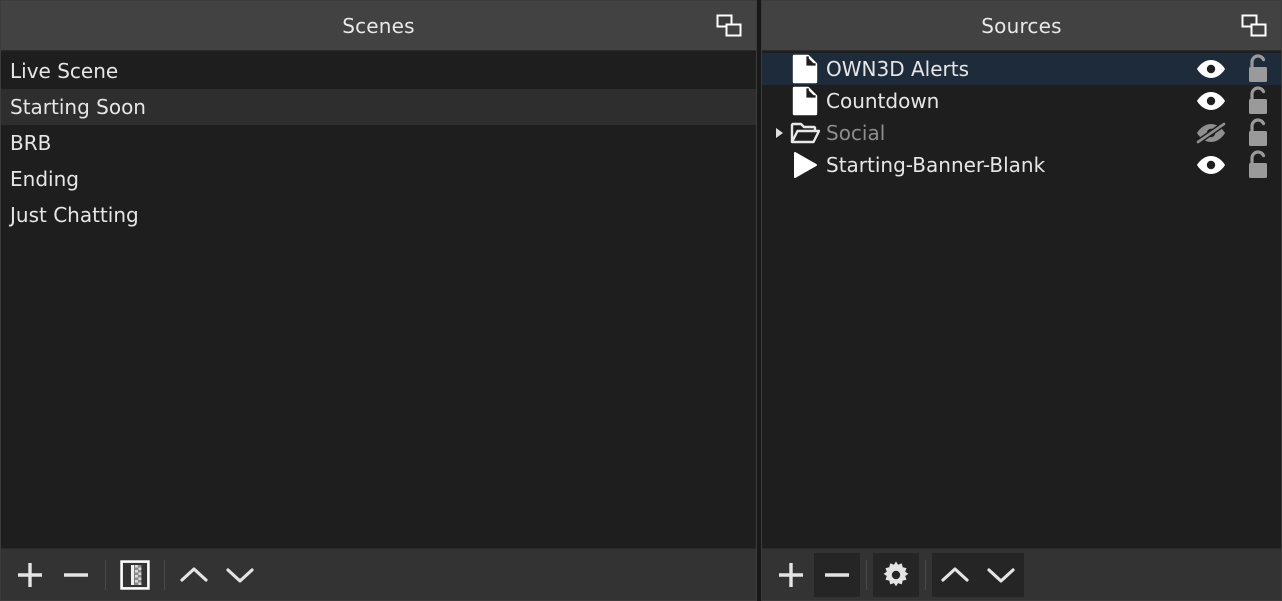  Describe the element at coordinates (378, 574) in the screenshot. I see `scenes-toolbar` at that location.